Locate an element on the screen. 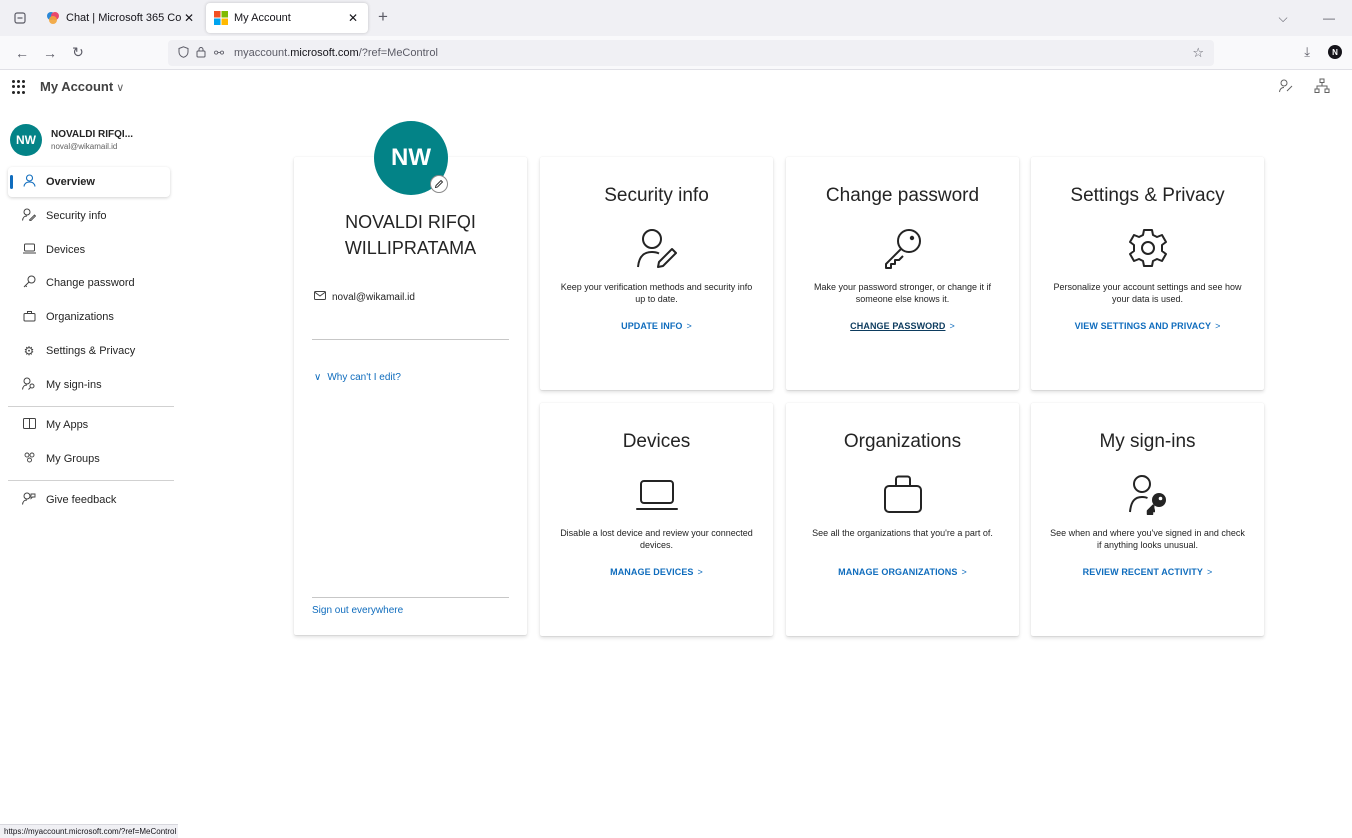  window-controls: ⌵ — is located at coordinates (1306, 18).